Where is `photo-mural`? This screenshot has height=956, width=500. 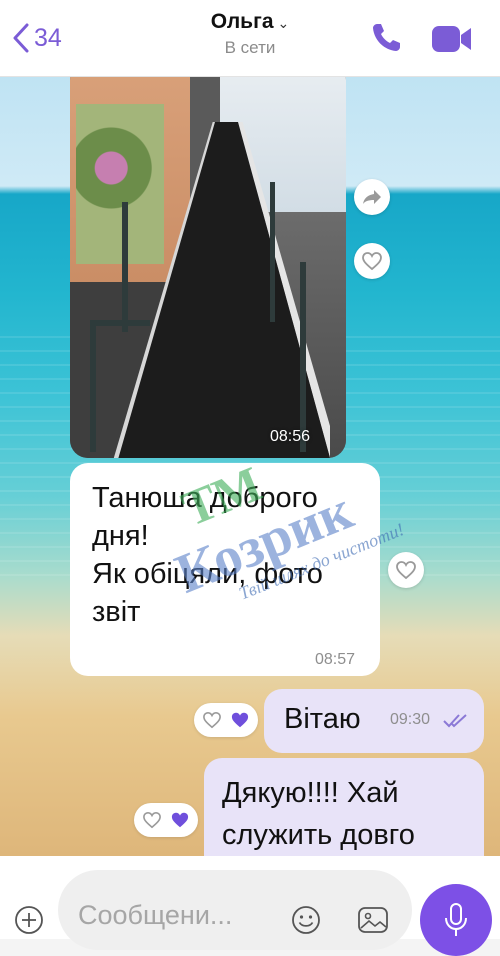
photo-mural is located at coordinates (120, 184).